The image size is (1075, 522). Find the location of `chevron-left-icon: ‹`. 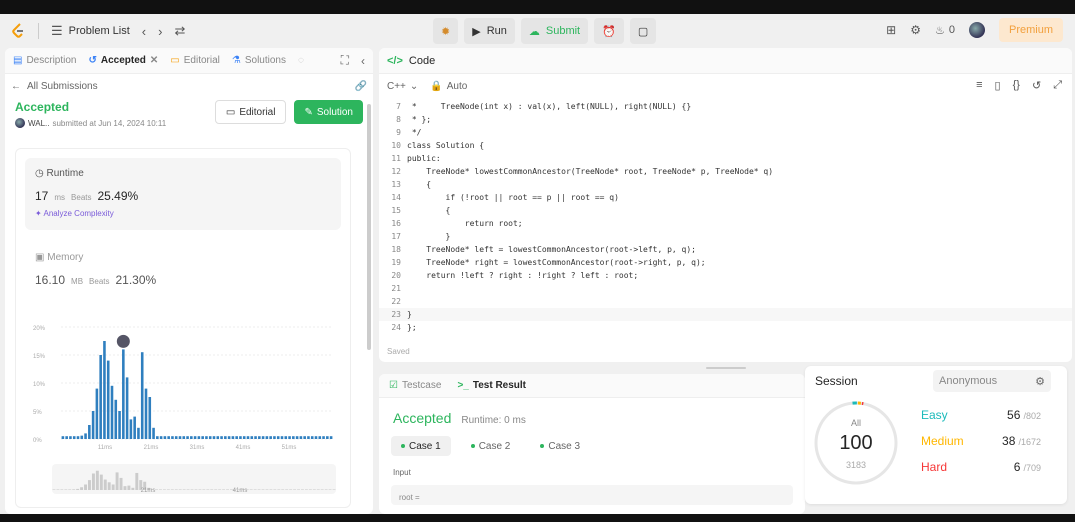

chevron-left-icon: ‹ is located at coordinates (144, 31).